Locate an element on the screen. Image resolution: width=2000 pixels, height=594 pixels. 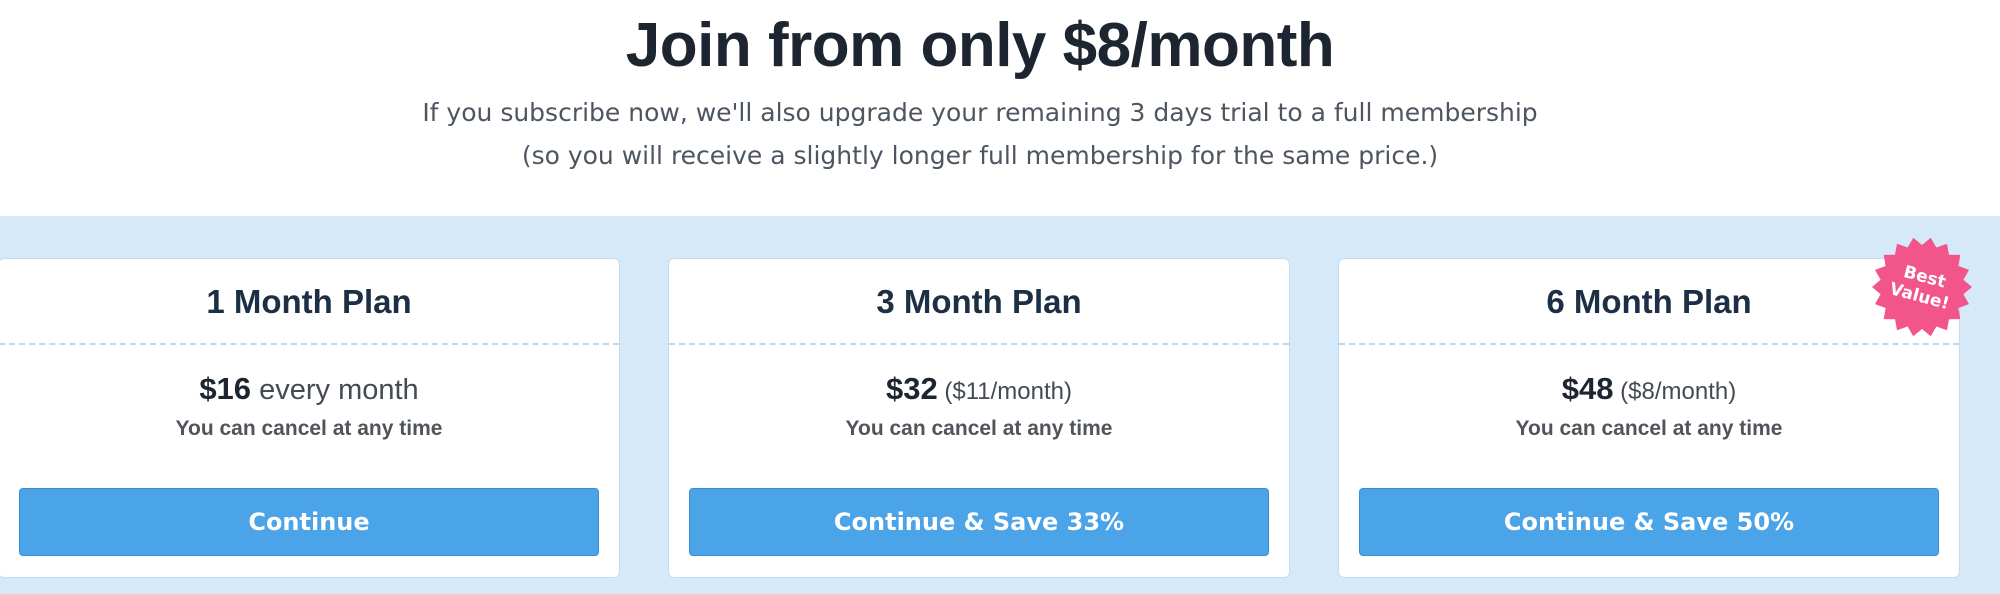
continue-save-33-button: Continue & Save 33% is located at coordinates (979, 522).